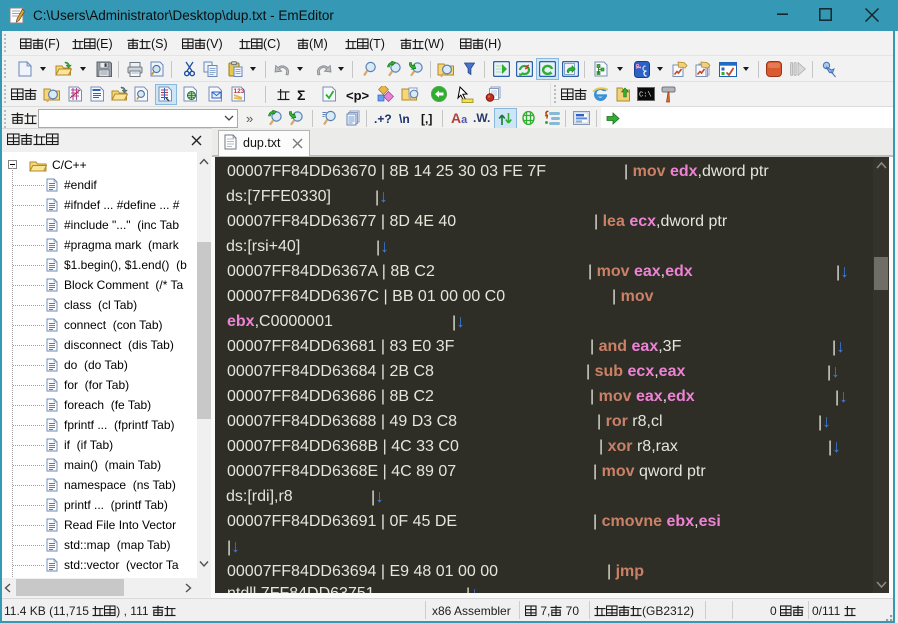 This screenshot has width=898, height=623. I want to click on svg-text: C:\, so click(645, 96).